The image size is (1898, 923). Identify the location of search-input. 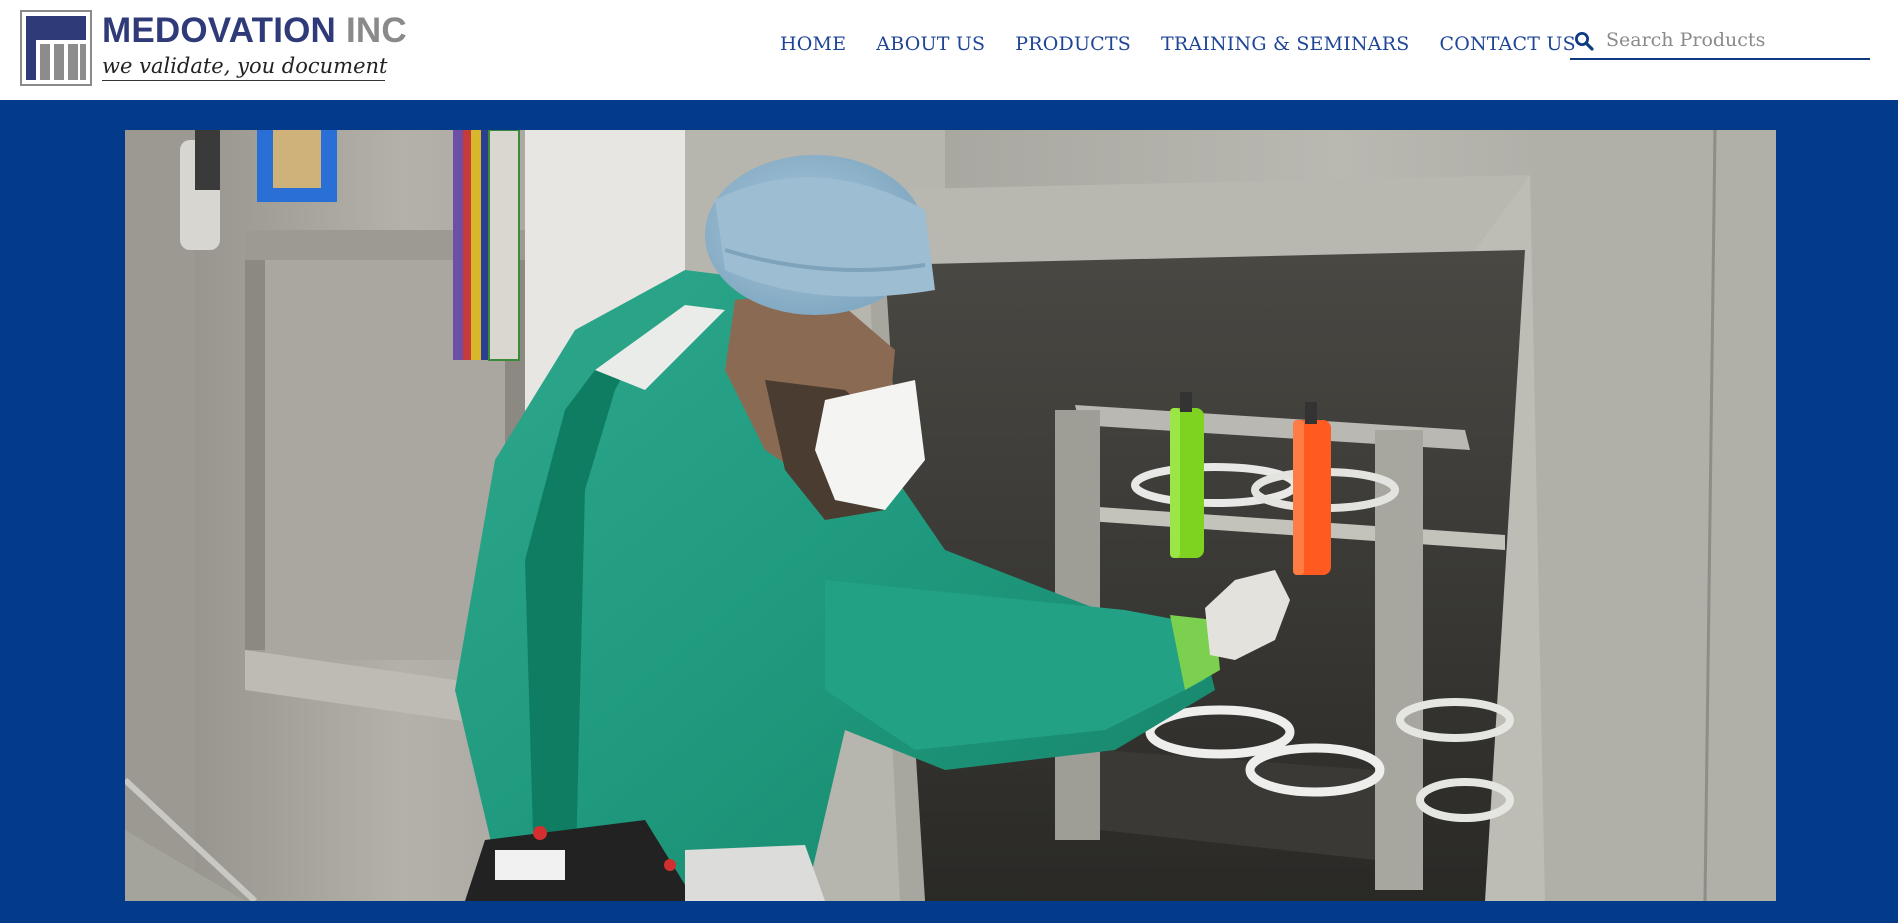
(1733, 40).